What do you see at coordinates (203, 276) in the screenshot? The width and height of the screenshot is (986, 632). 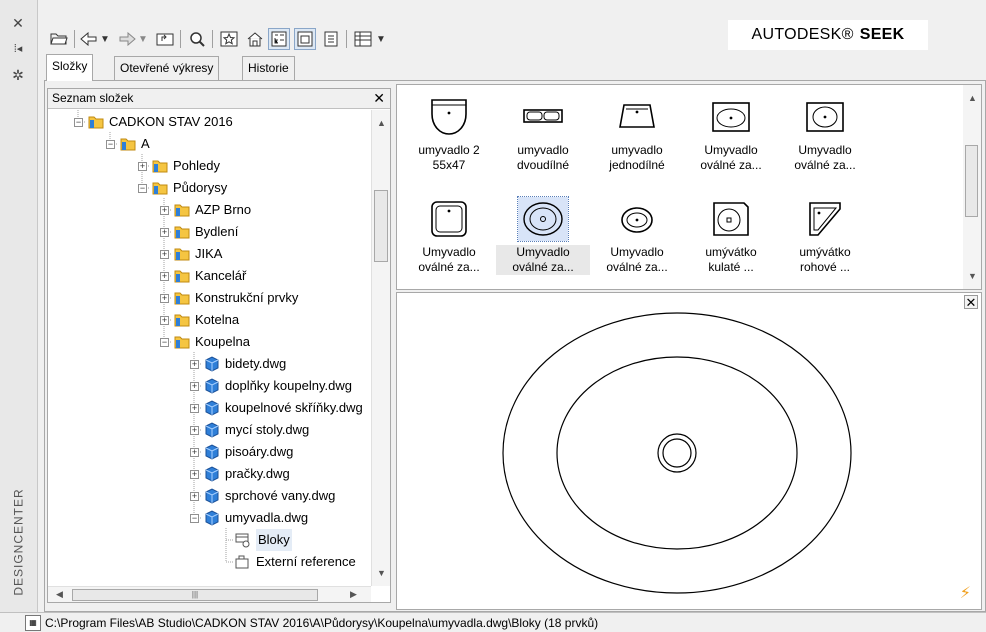 I see `tree-item: + Kancelář` at bounding box center [203, 276].